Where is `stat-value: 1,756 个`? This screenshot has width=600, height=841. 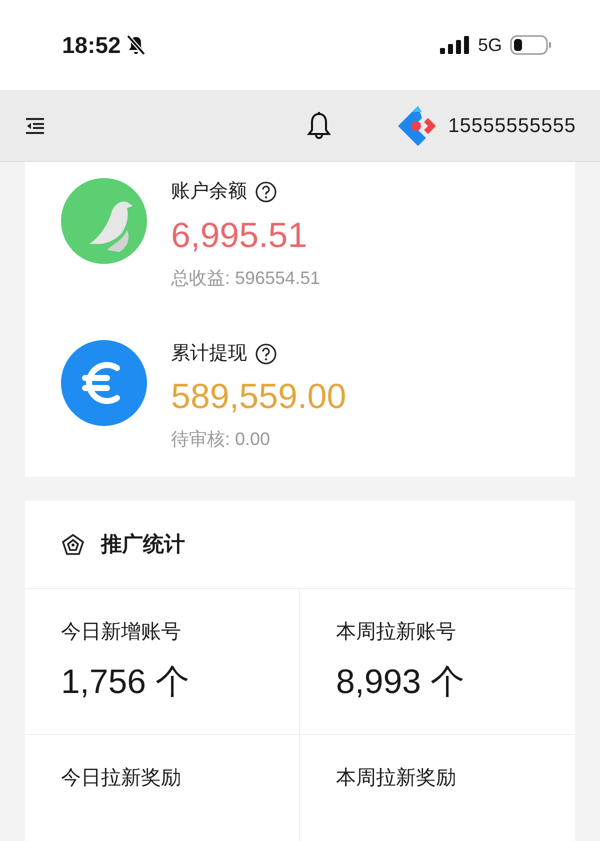
stat-value: 1,756 个 is located at coordinates (126, 682).